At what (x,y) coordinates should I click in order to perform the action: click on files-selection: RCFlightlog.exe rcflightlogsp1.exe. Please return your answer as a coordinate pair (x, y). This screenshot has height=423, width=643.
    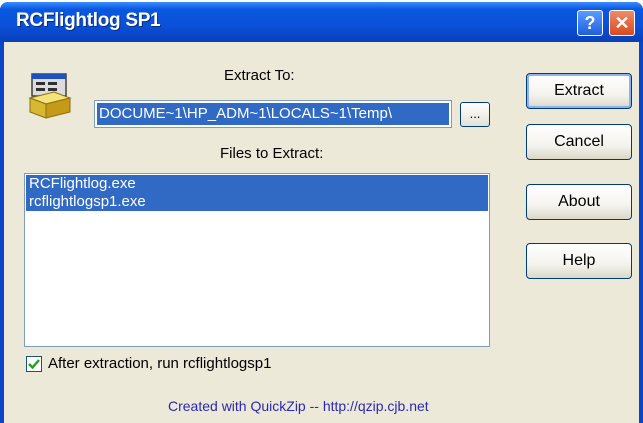
    Looking at the image, I should click on (257, 193).